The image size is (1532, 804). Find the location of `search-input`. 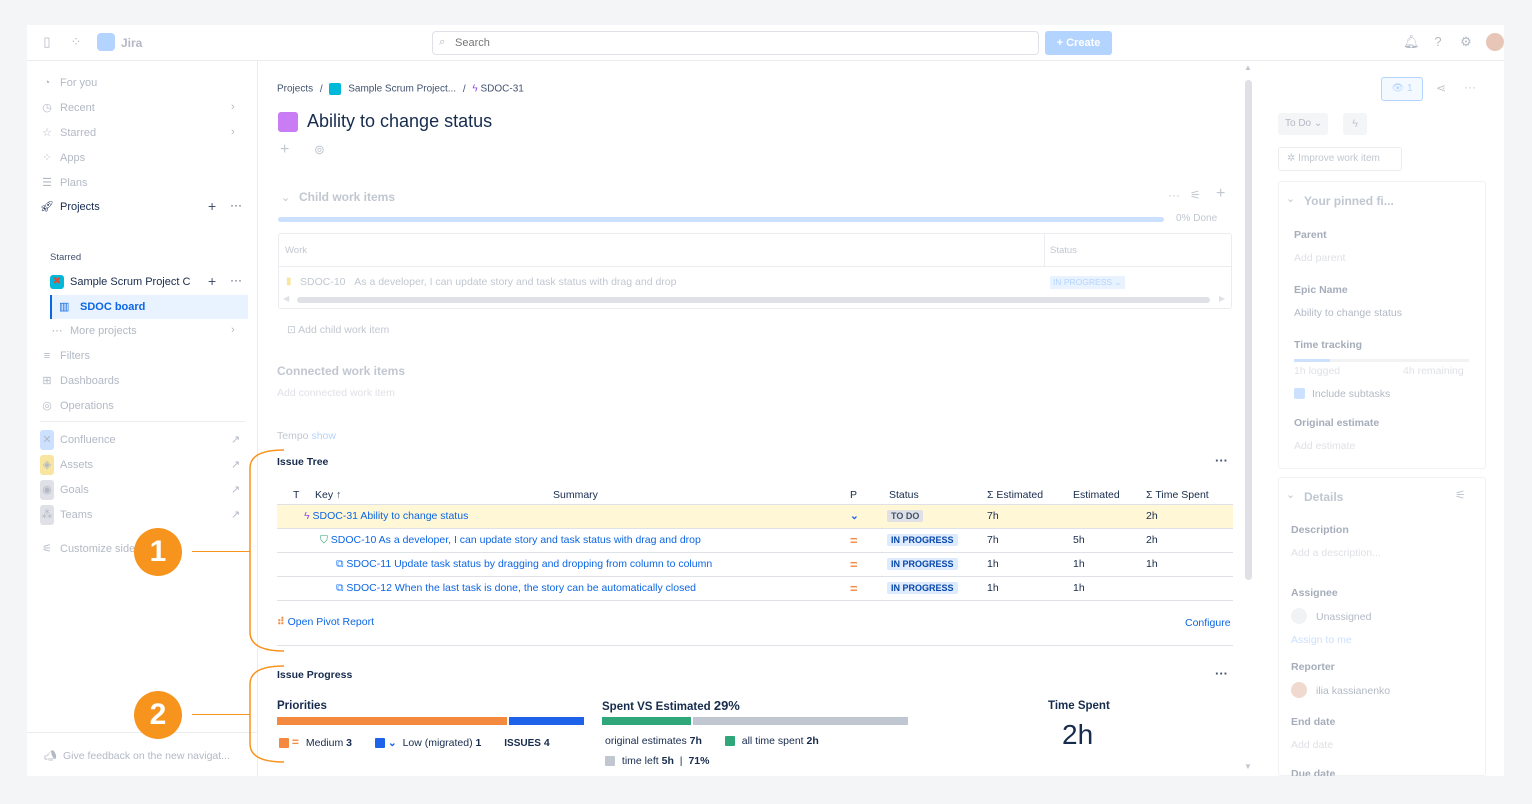

search-input is located at coordinates (735, 43).